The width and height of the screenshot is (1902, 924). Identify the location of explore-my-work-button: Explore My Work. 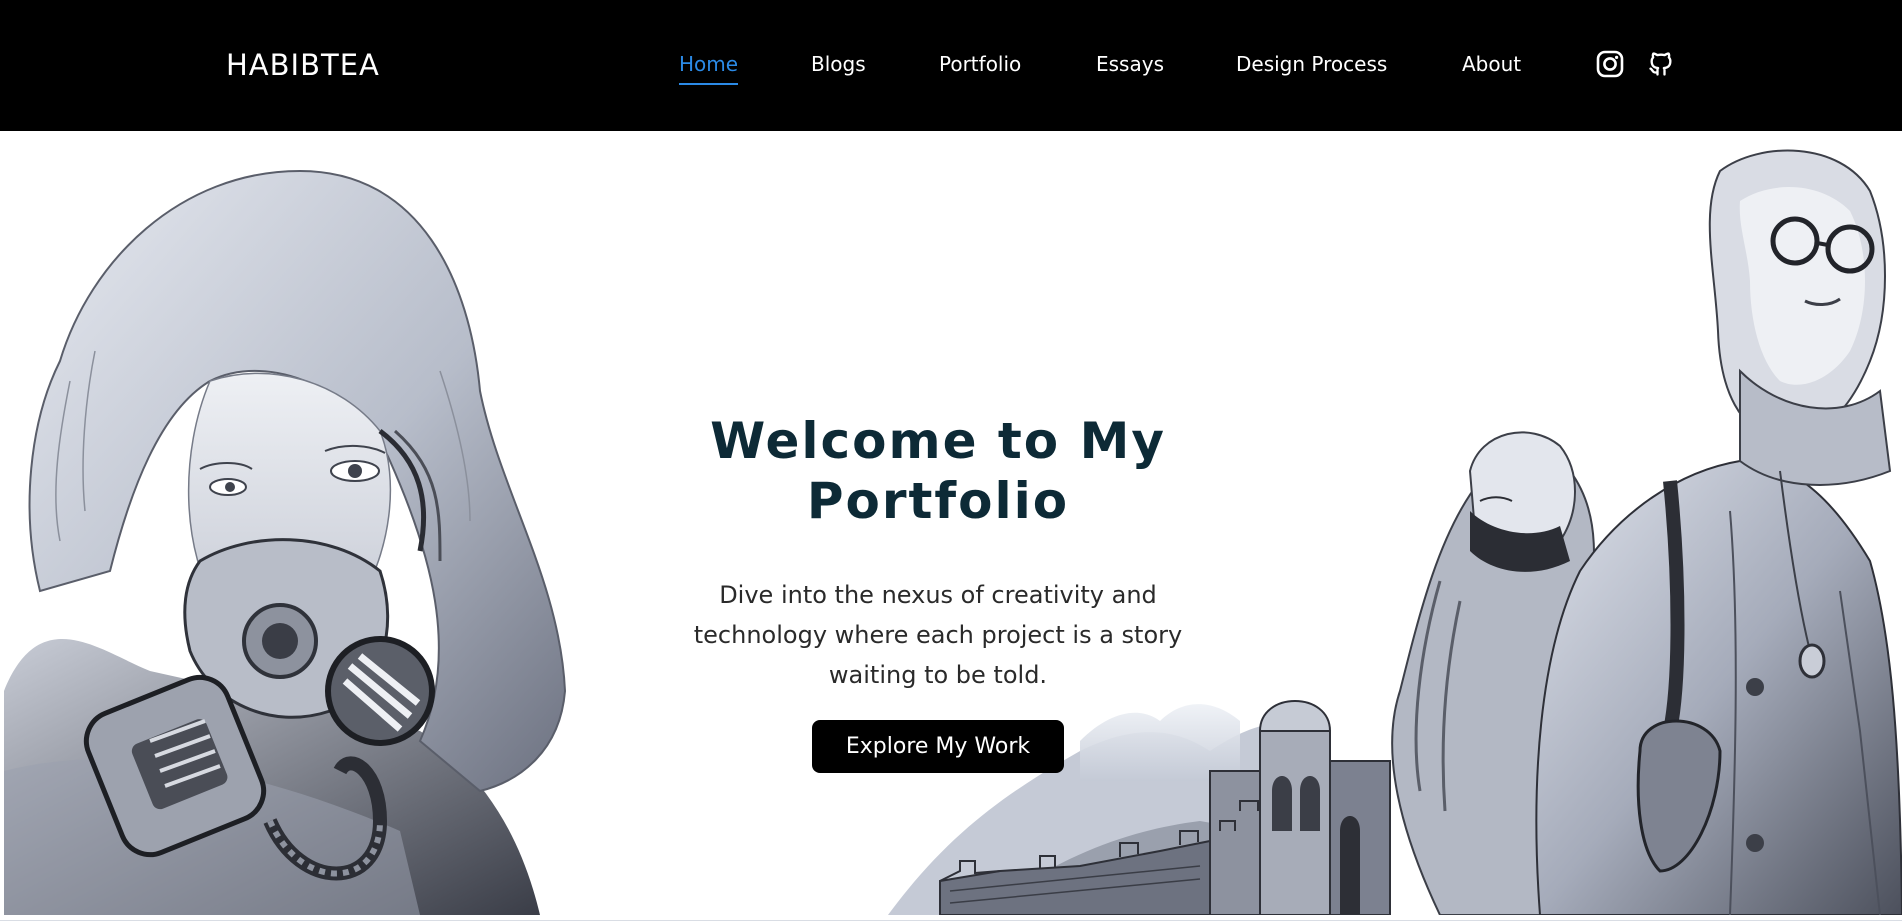
(938, 746).